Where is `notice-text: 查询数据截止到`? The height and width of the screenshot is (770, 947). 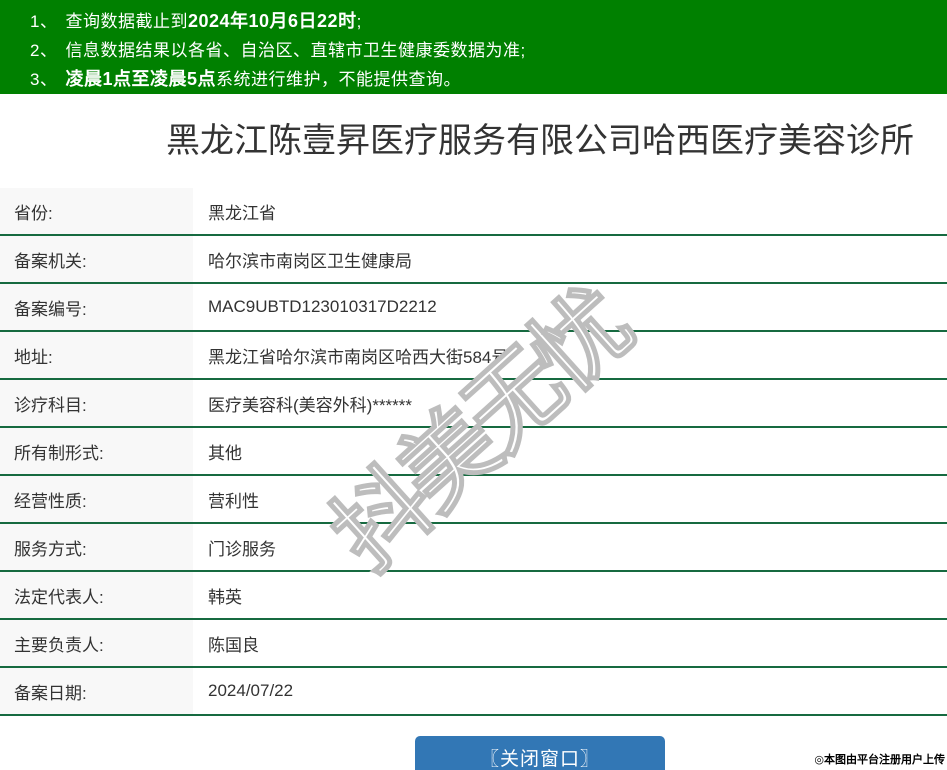
notice-text: 查询数据截止到 is located at coordinates (126, 21).